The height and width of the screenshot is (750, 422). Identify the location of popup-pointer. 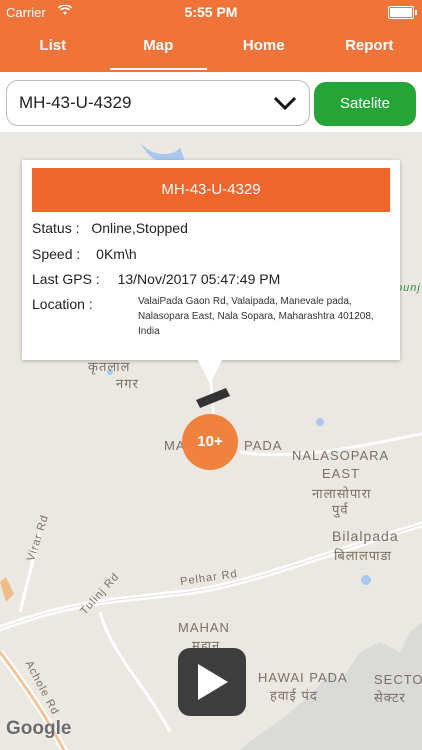
(210, 372).